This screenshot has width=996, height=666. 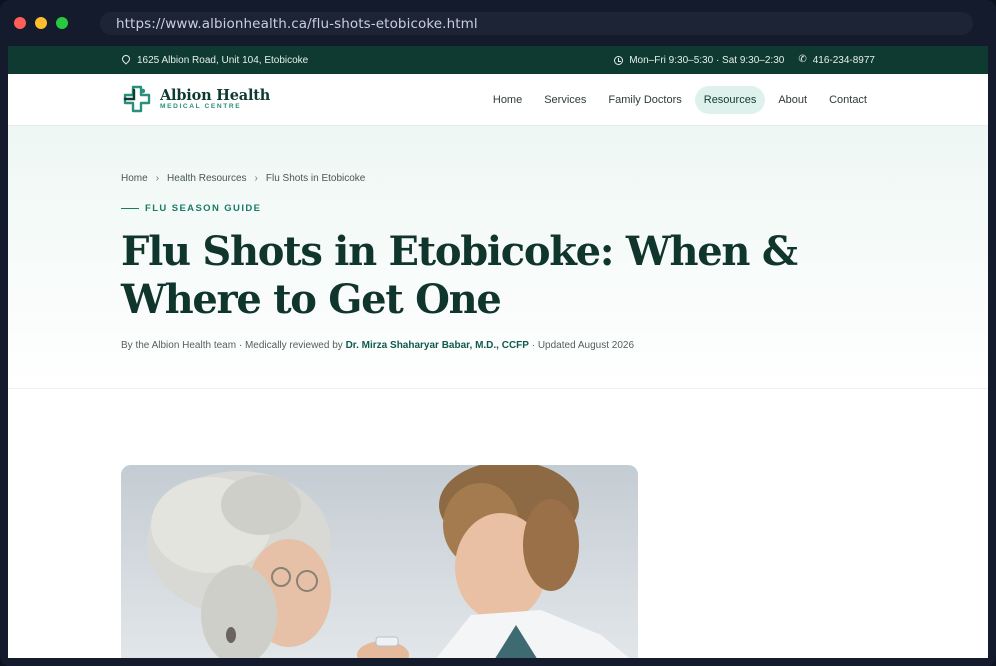 I want to click on nav-services: Services, so click(x=565, y=100).